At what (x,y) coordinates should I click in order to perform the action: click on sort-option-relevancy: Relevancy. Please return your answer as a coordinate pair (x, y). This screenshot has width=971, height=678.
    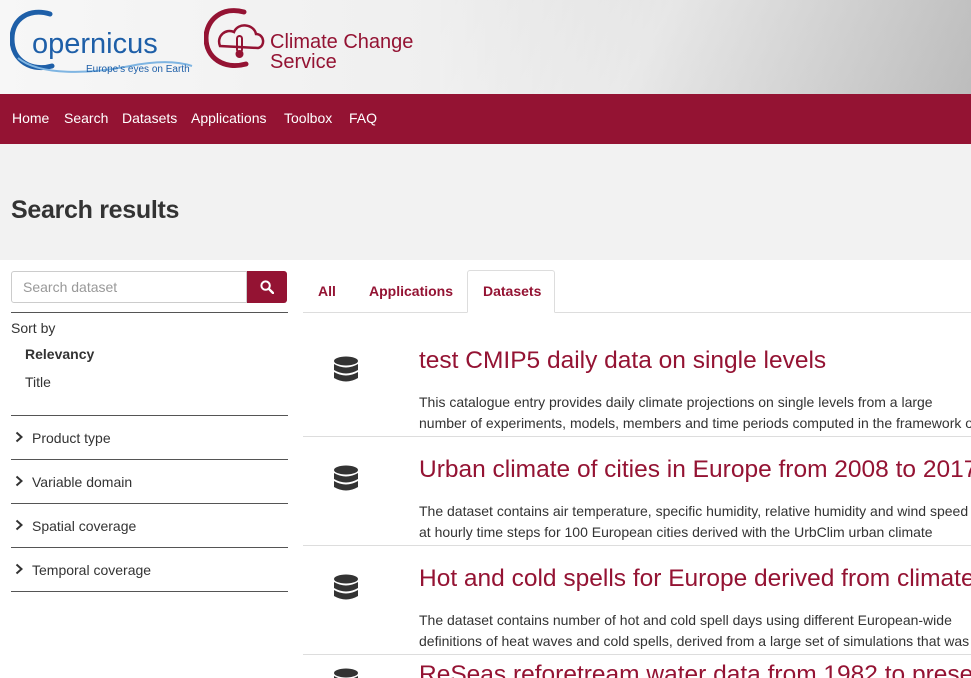
    Looking at the image, I should click on (59, 354).